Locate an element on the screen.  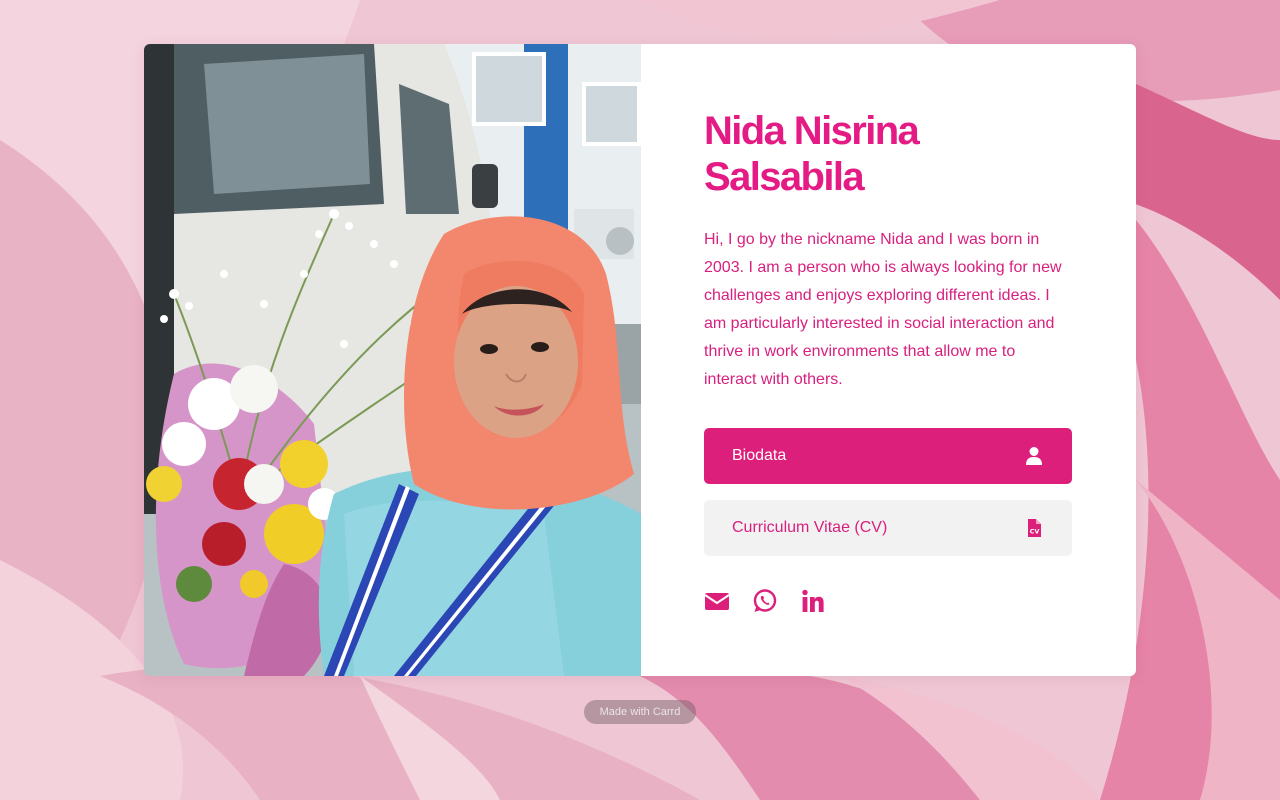
linkedin-icon is located at coordinates (813, 601).